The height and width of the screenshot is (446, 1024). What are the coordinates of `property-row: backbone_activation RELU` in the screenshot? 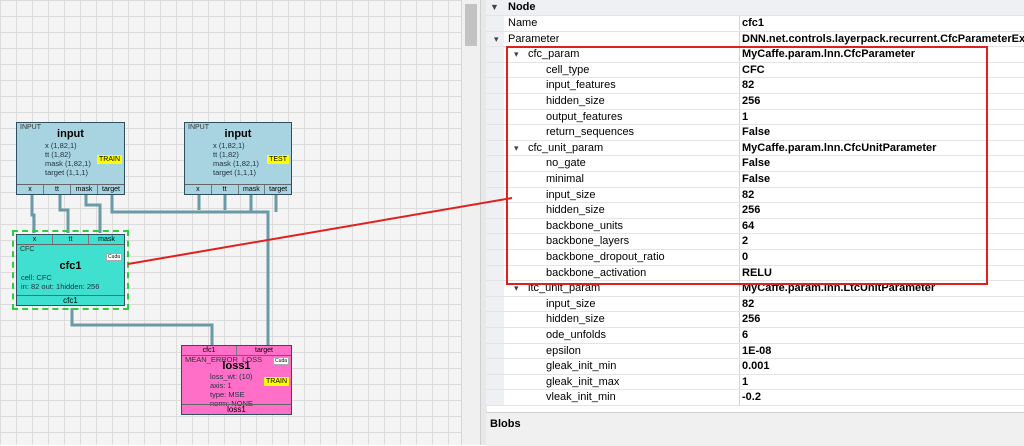 It's located at (755, 273).